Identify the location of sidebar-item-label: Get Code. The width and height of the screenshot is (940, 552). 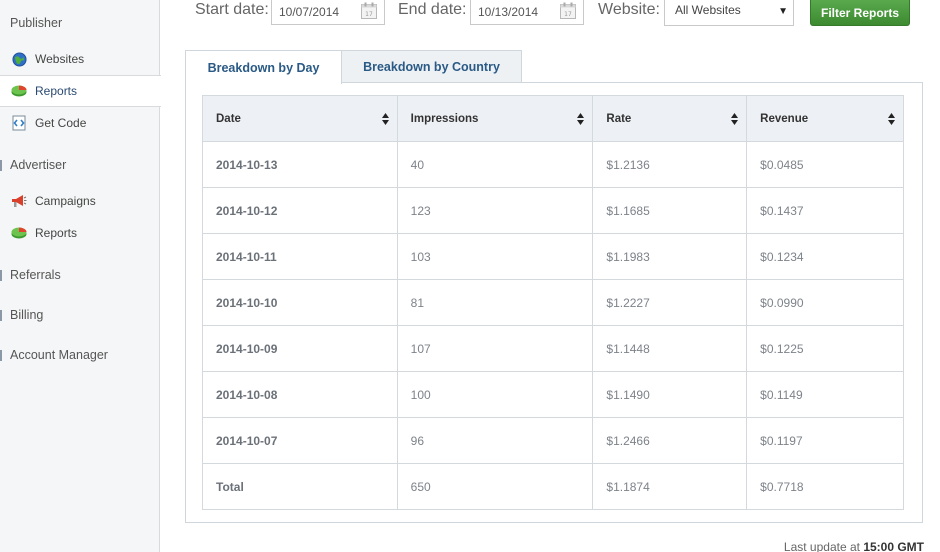
(61, 123).